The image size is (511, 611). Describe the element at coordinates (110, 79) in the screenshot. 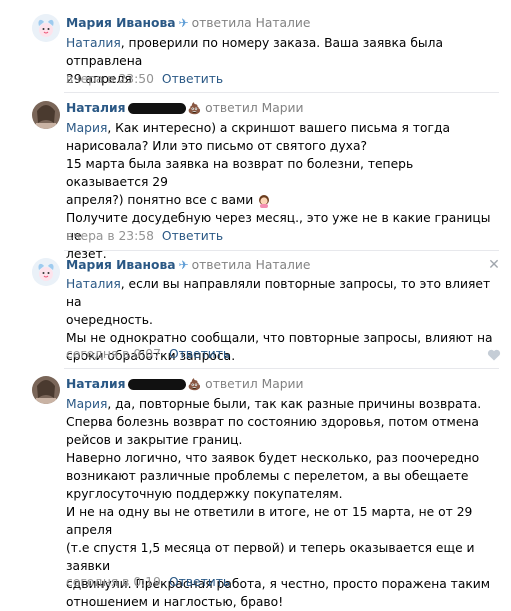

I see `comment-time: вчера в 23:50` at that location.